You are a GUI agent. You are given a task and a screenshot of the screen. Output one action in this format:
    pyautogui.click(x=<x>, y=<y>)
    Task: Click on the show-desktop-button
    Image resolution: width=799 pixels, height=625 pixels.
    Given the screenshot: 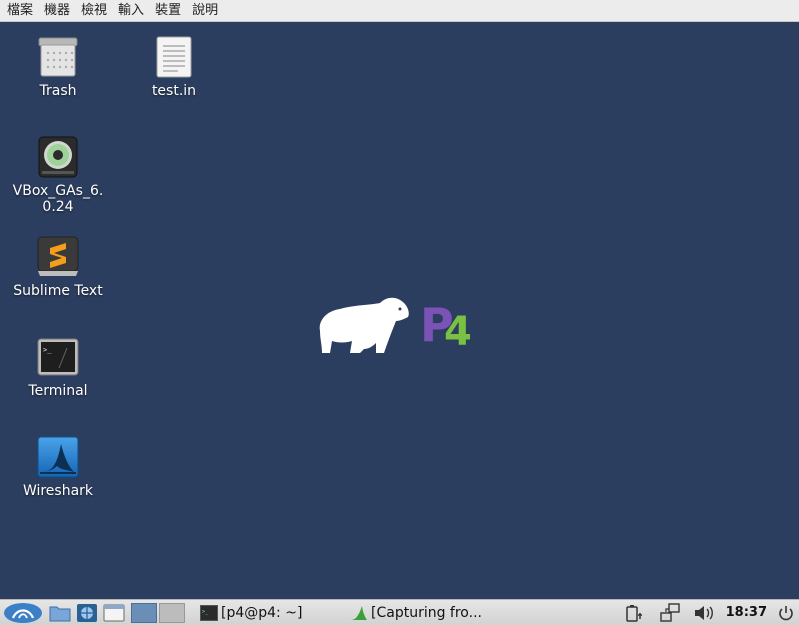 What is the action you would take?
    pyautogui.click(x=114, y=613)
    